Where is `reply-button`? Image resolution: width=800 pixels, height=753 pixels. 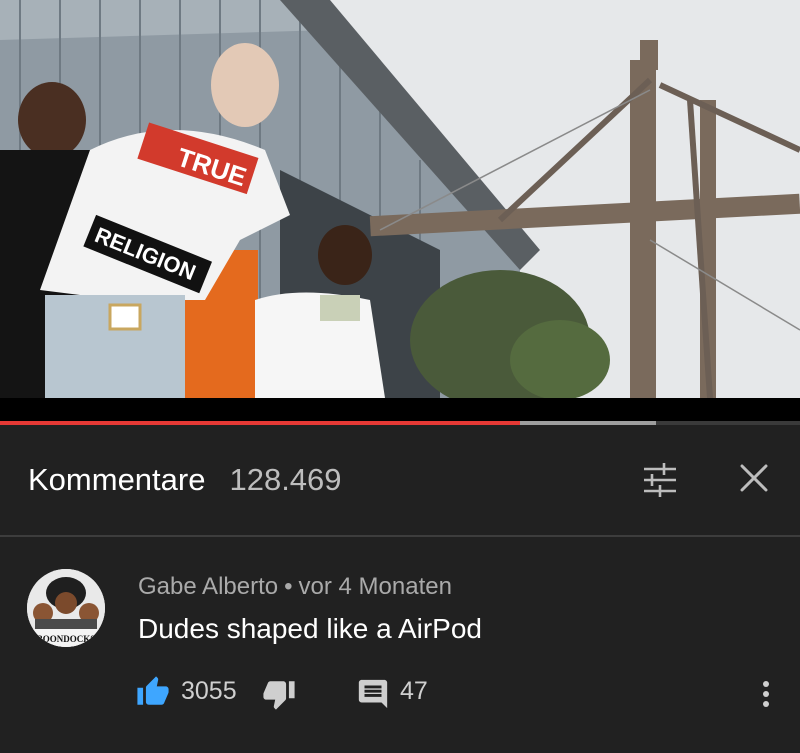 reply-button is located at coordinates (373, 694).